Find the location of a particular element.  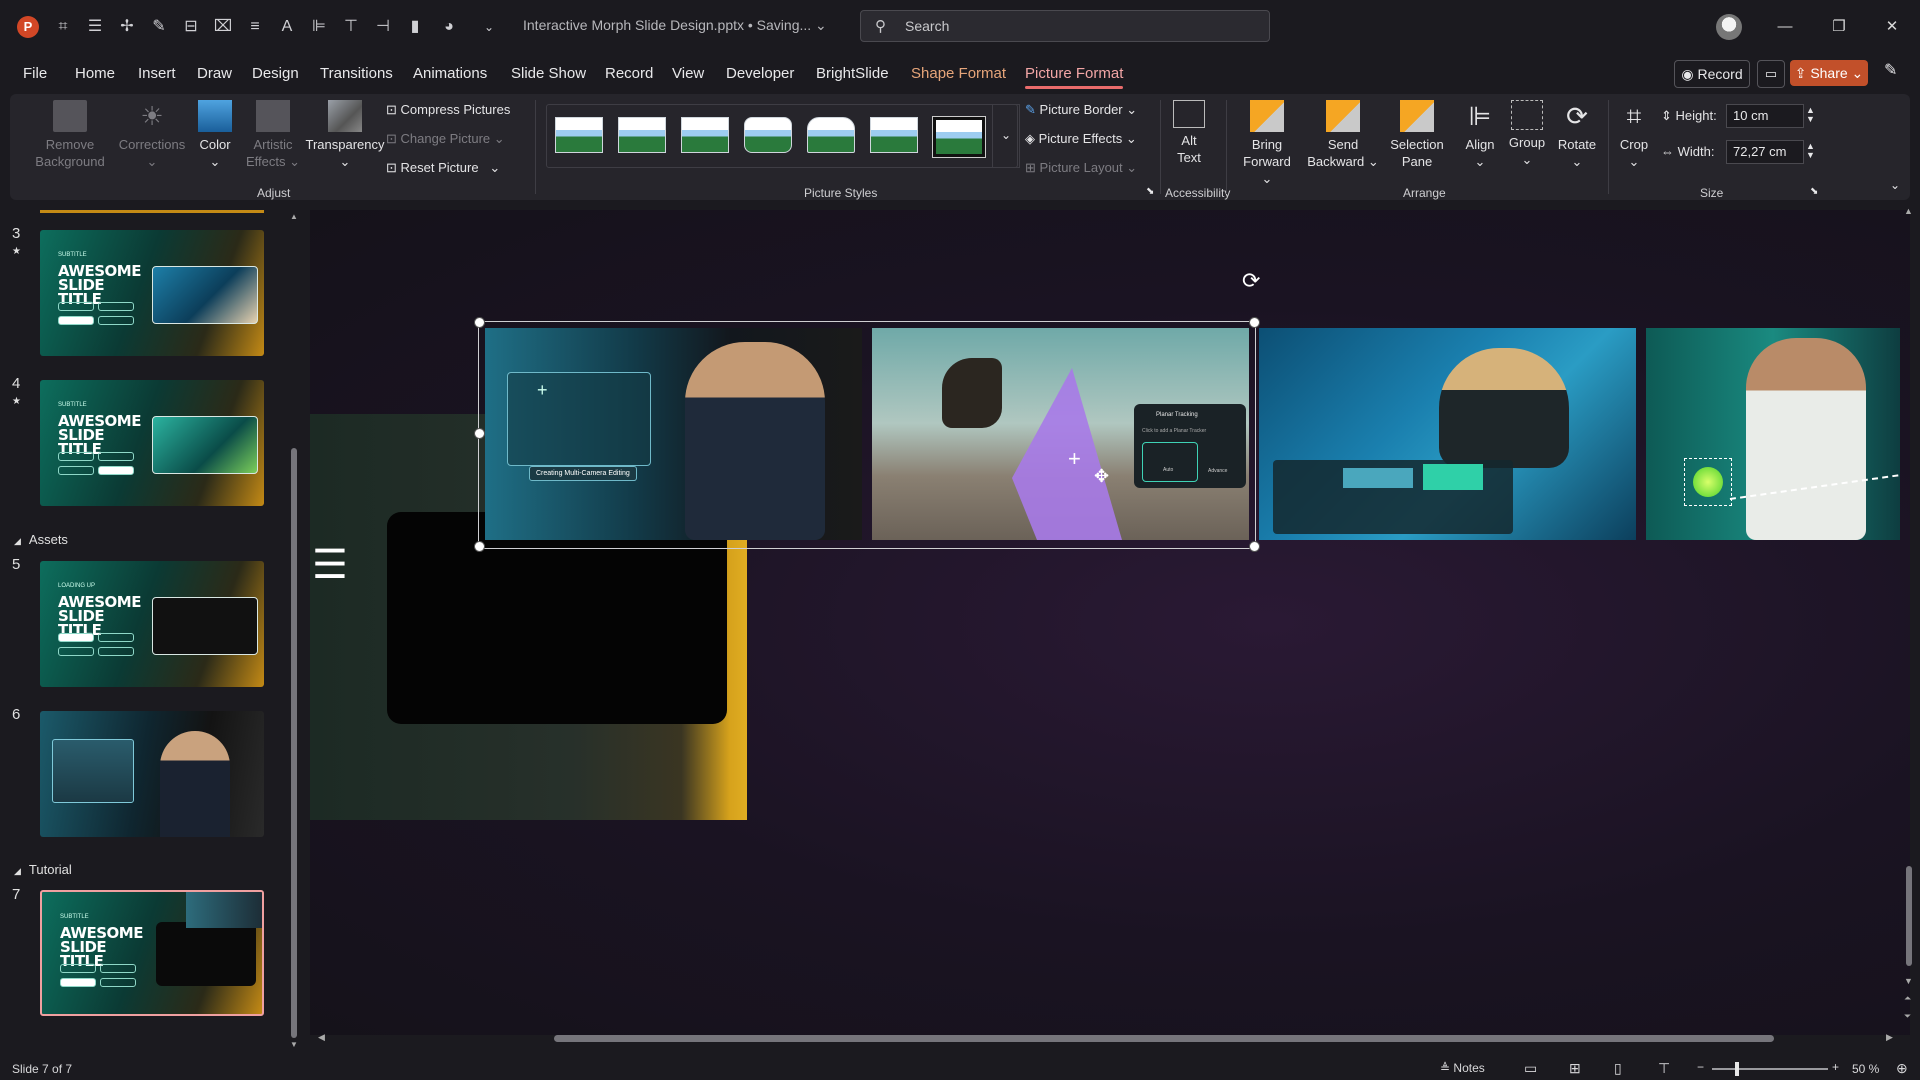

qat-customize-icon: ⌄ is located at coordinates (489, 27).